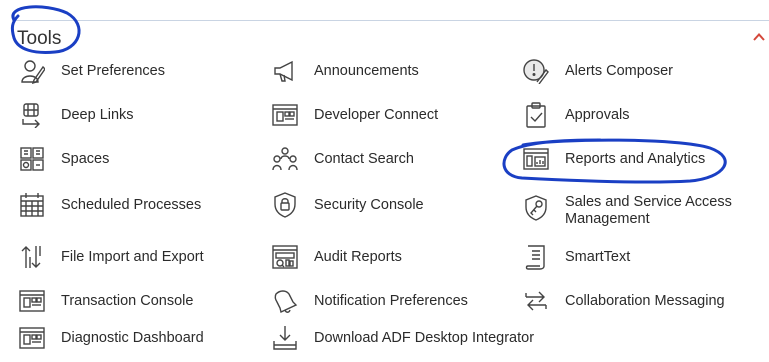  I want to click on tool-security-console: Security Console, so click(348, 205).